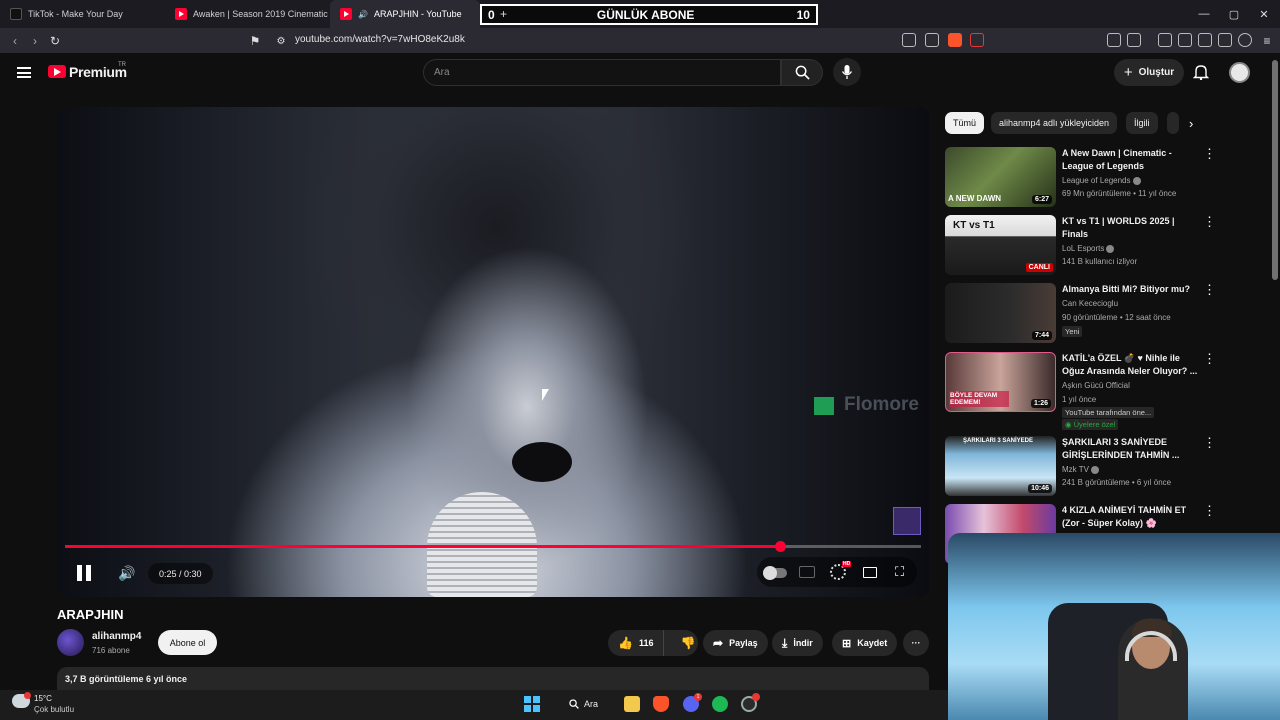 The width and height of the screenshot is (1280, 720). I want to click on progress-bar, so click(493, 546).